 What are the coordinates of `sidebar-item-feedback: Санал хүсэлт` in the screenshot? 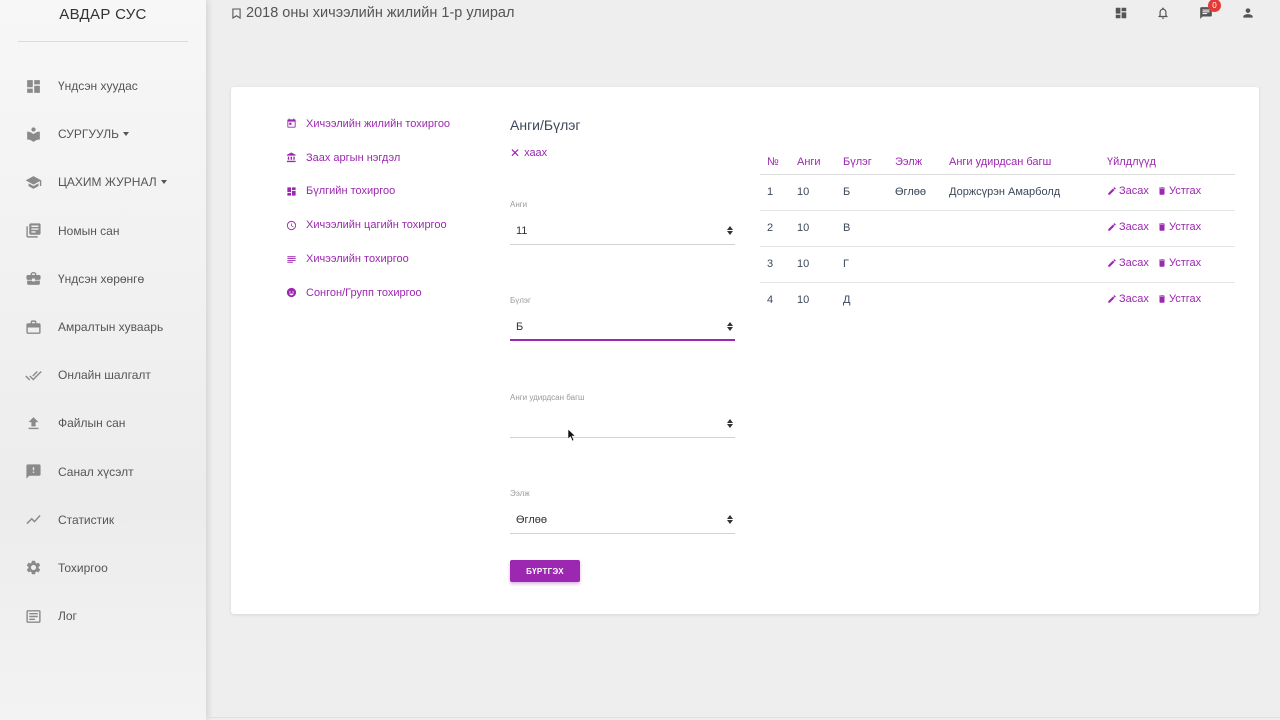 It's located at (103, 472).